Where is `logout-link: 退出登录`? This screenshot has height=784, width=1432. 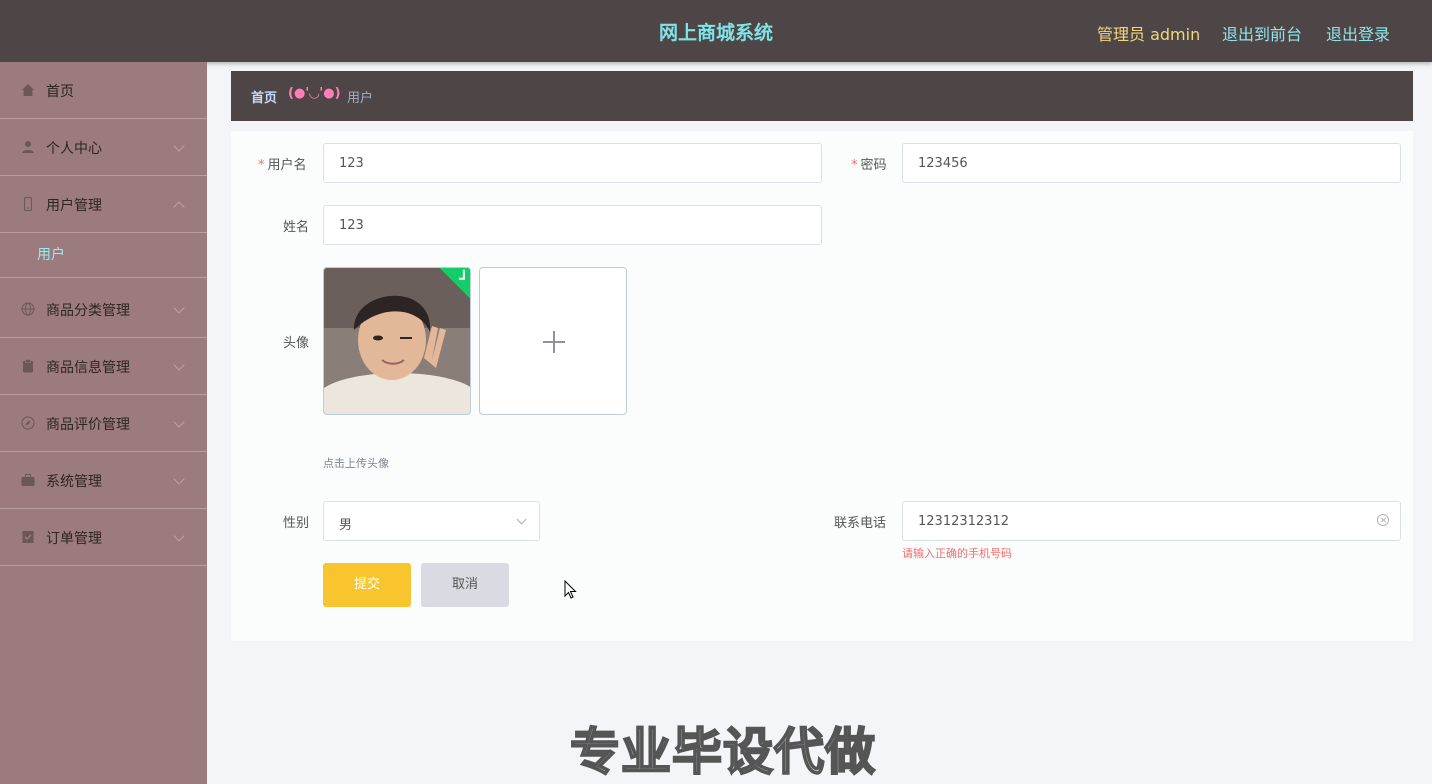
logout-link: 退出登录 is located at coordinates (1358, 33).